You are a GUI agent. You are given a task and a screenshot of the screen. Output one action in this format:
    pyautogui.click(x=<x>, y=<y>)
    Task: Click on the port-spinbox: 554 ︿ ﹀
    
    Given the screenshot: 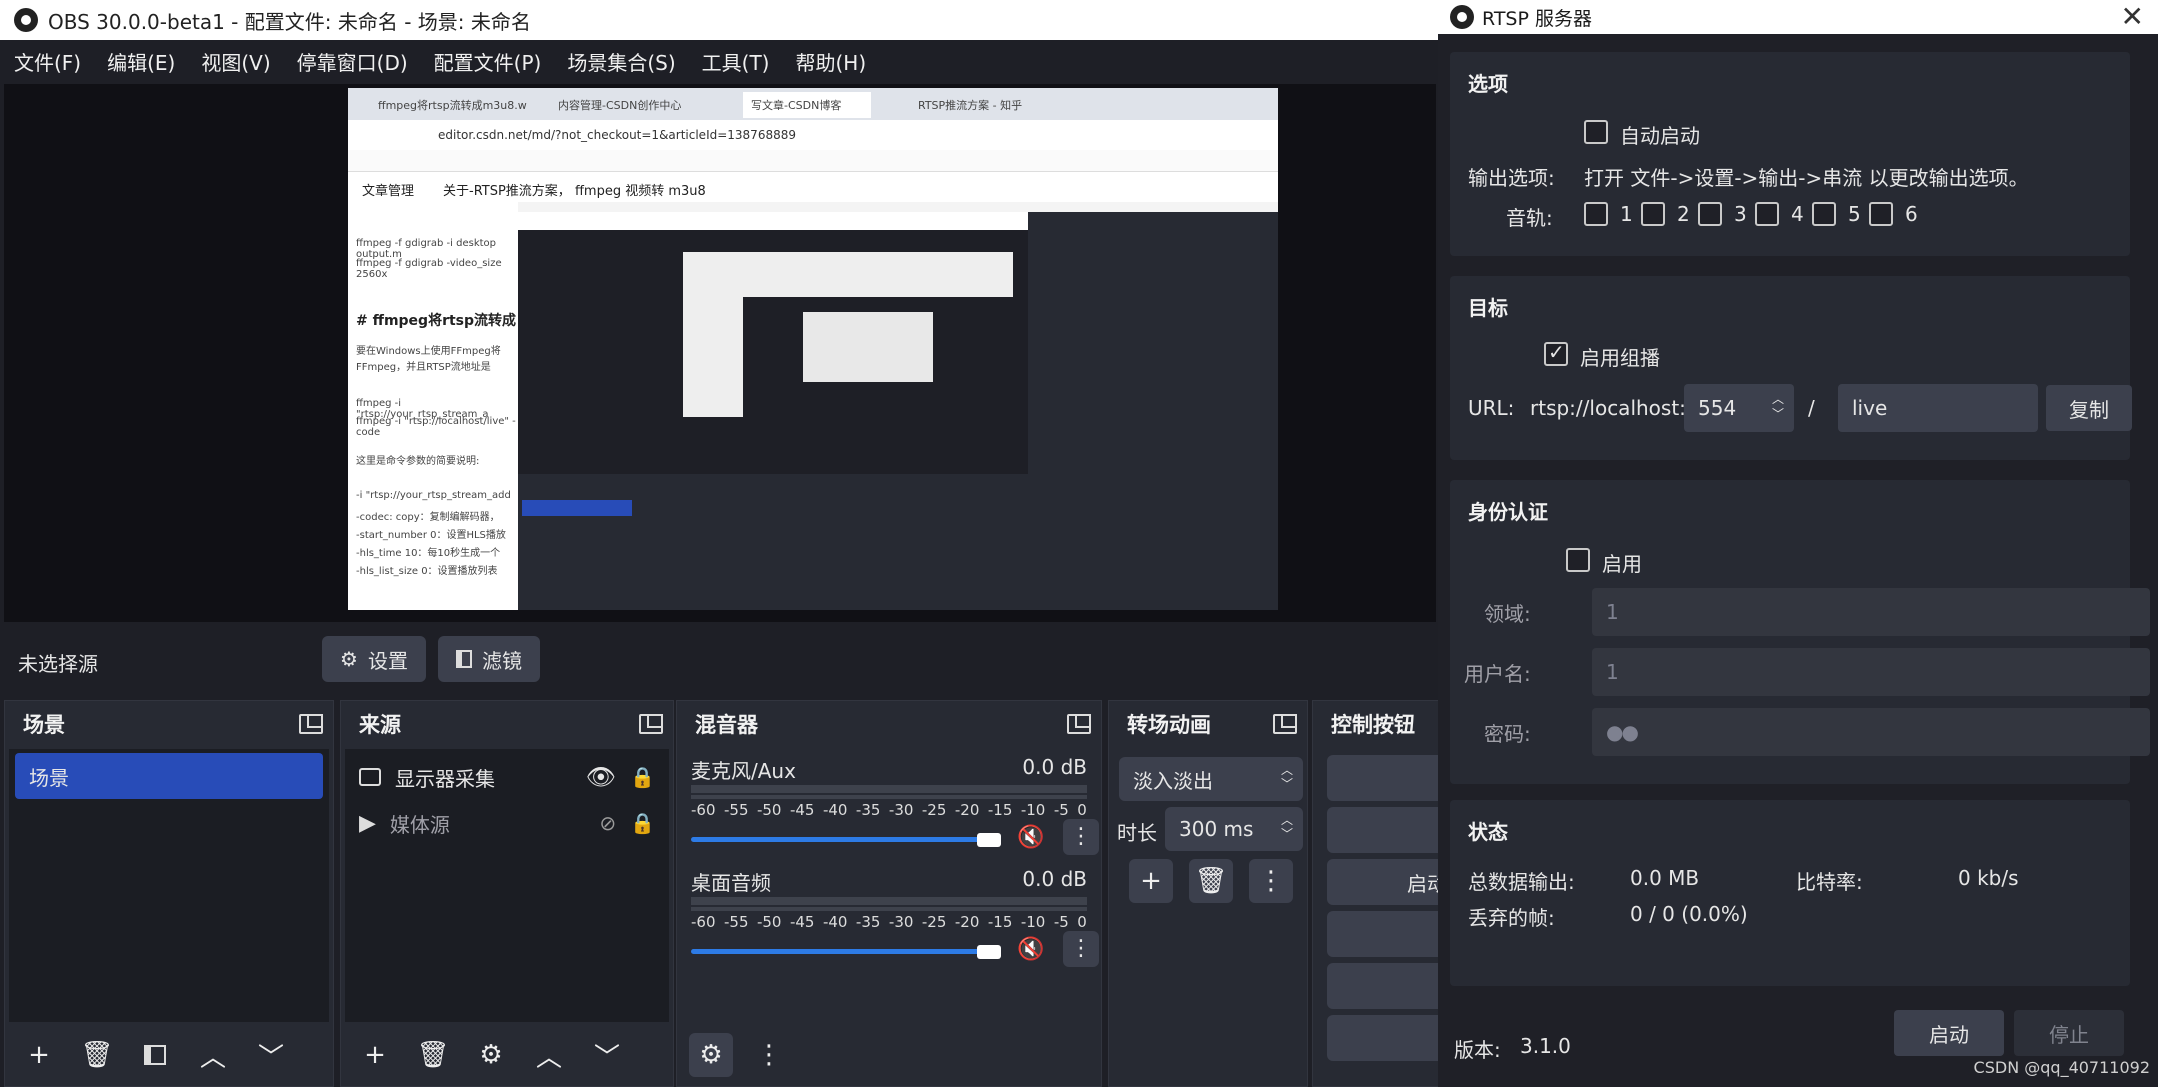 What is the action you would take?
    pyautogui.click(x=1739, y=408)
    